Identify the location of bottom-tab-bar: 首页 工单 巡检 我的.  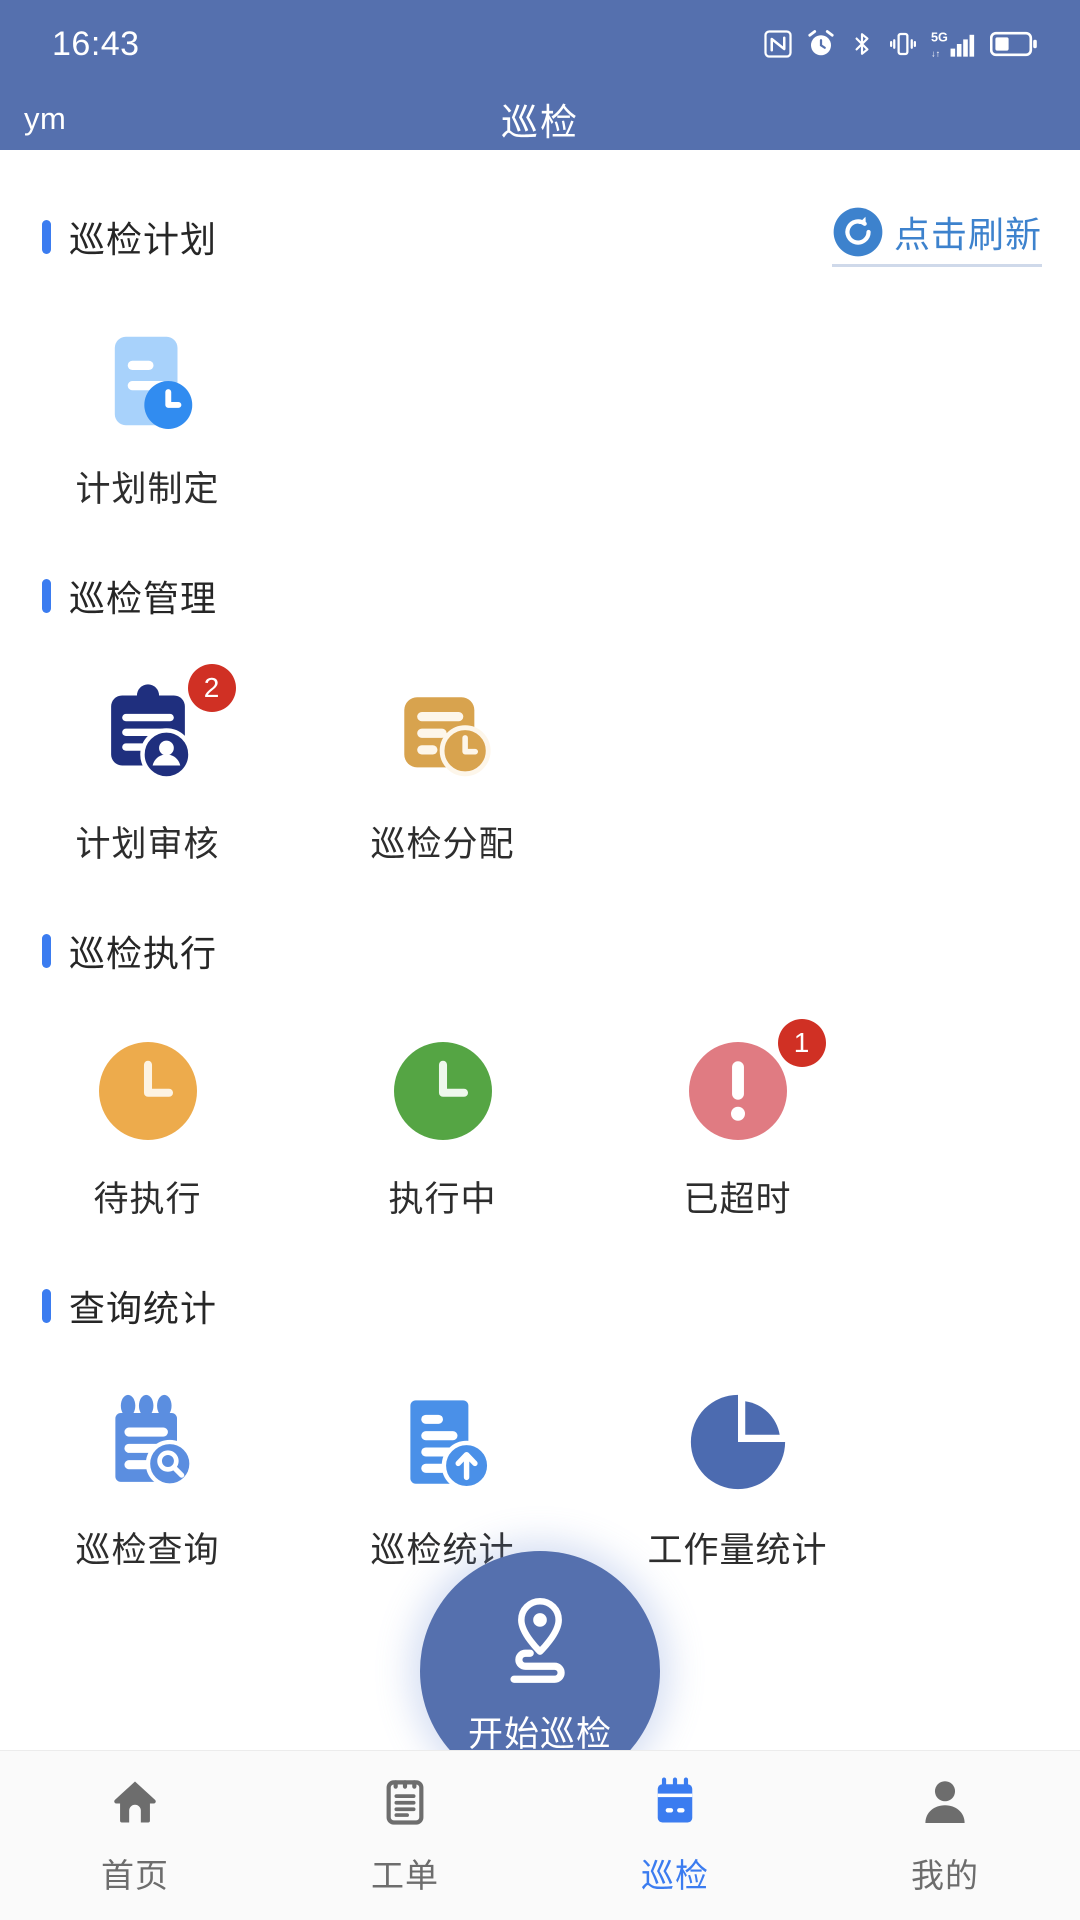
(540, 1835).